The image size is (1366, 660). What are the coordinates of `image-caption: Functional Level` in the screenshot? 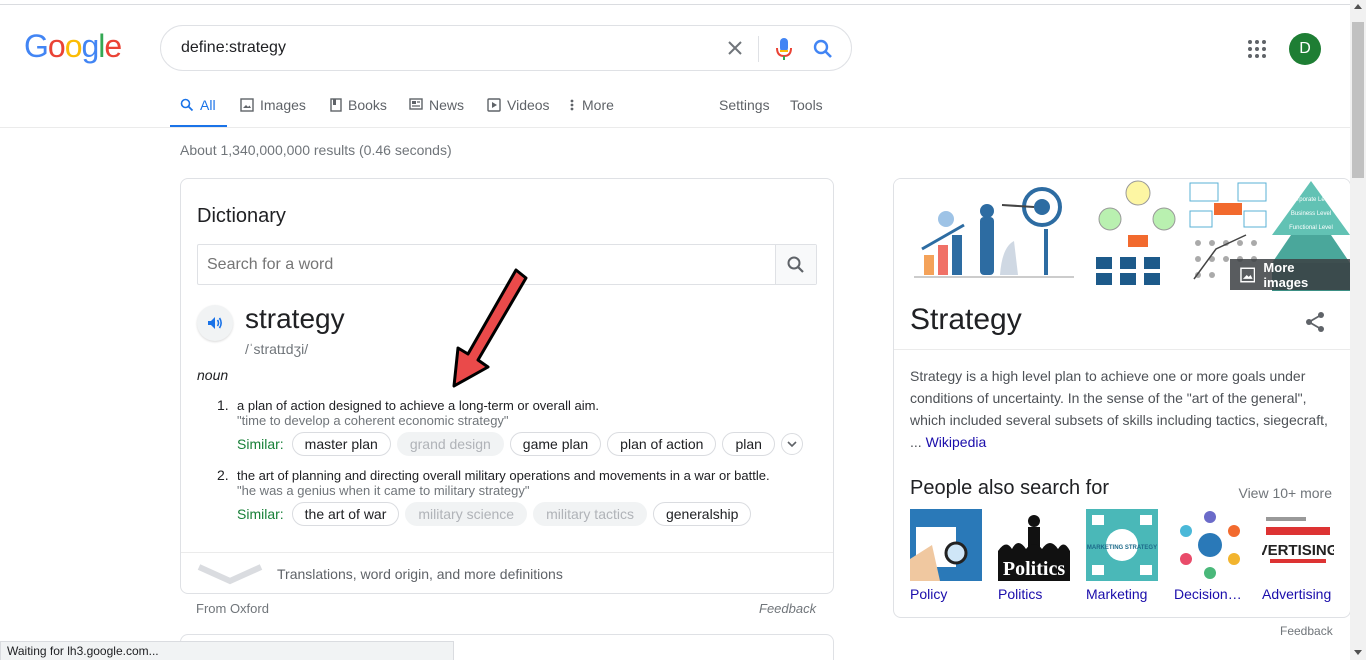 It's located at (1311, 228).